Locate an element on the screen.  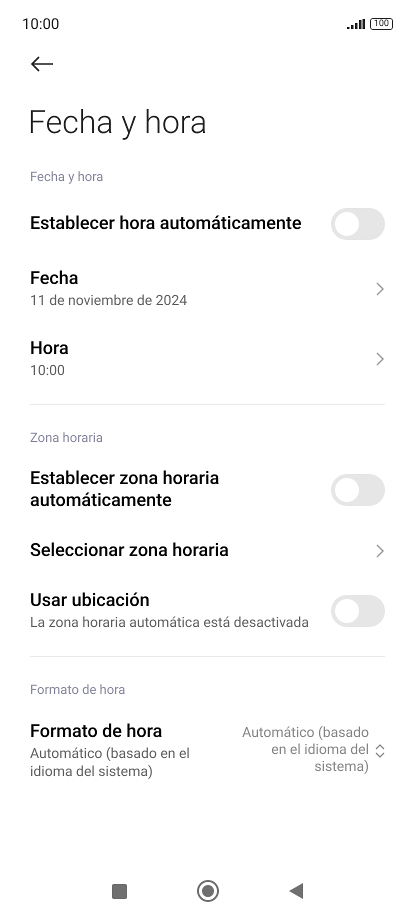
setting-title: Establecer zona horaria automáticamente is located at coordinates (172, 490).